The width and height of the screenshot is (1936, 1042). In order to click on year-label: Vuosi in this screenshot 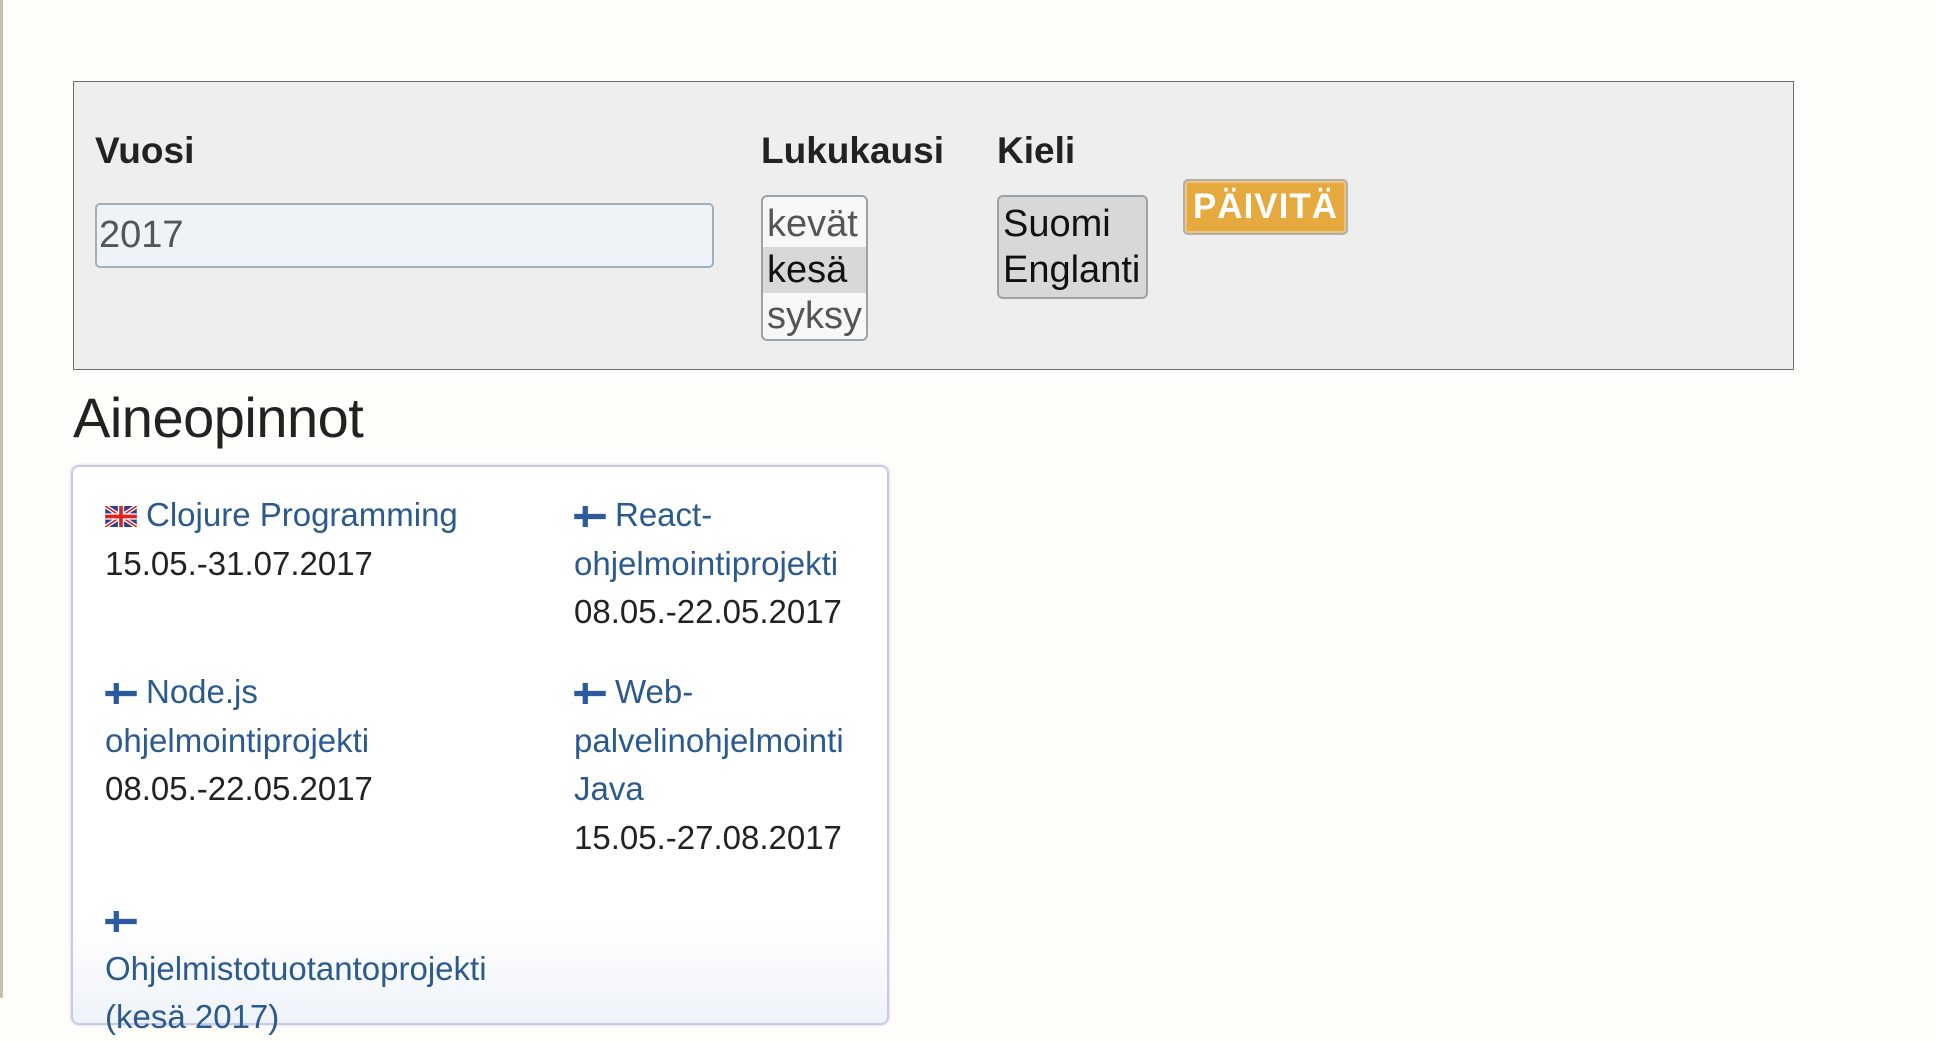, I will do `click(145, 150)`.